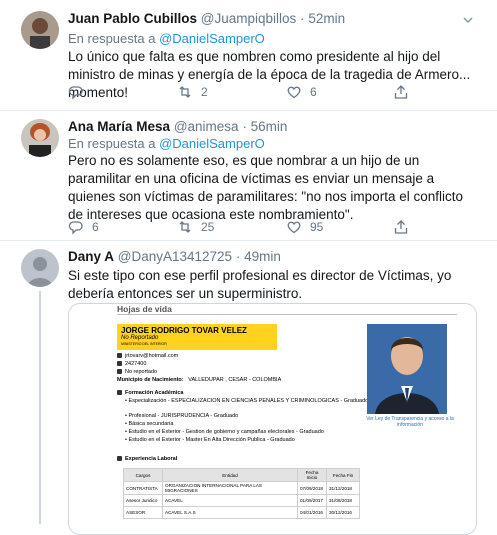 The image size is (497, 535). I want to click on retweet-button: 25, so click(195, 227).